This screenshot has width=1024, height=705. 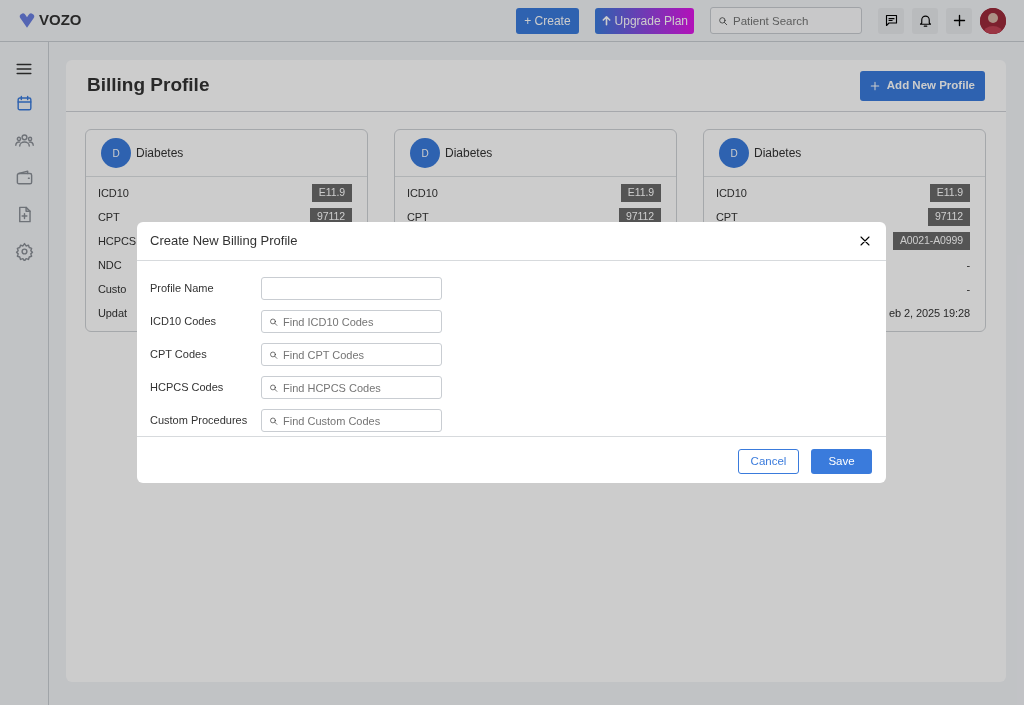 I want to click on plus-button, so click(x=959, y=20).